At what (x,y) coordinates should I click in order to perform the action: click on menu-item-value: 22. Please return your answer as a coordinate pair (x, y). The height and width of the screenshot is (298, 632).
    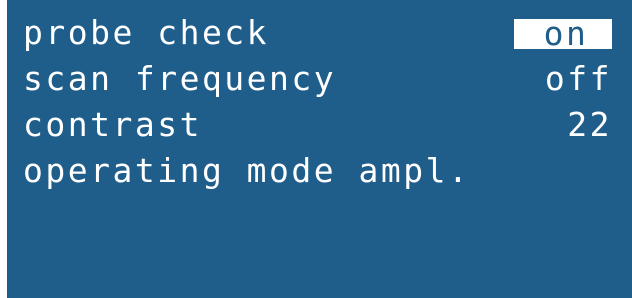
    Looking at the image, I should click on (589, 125).